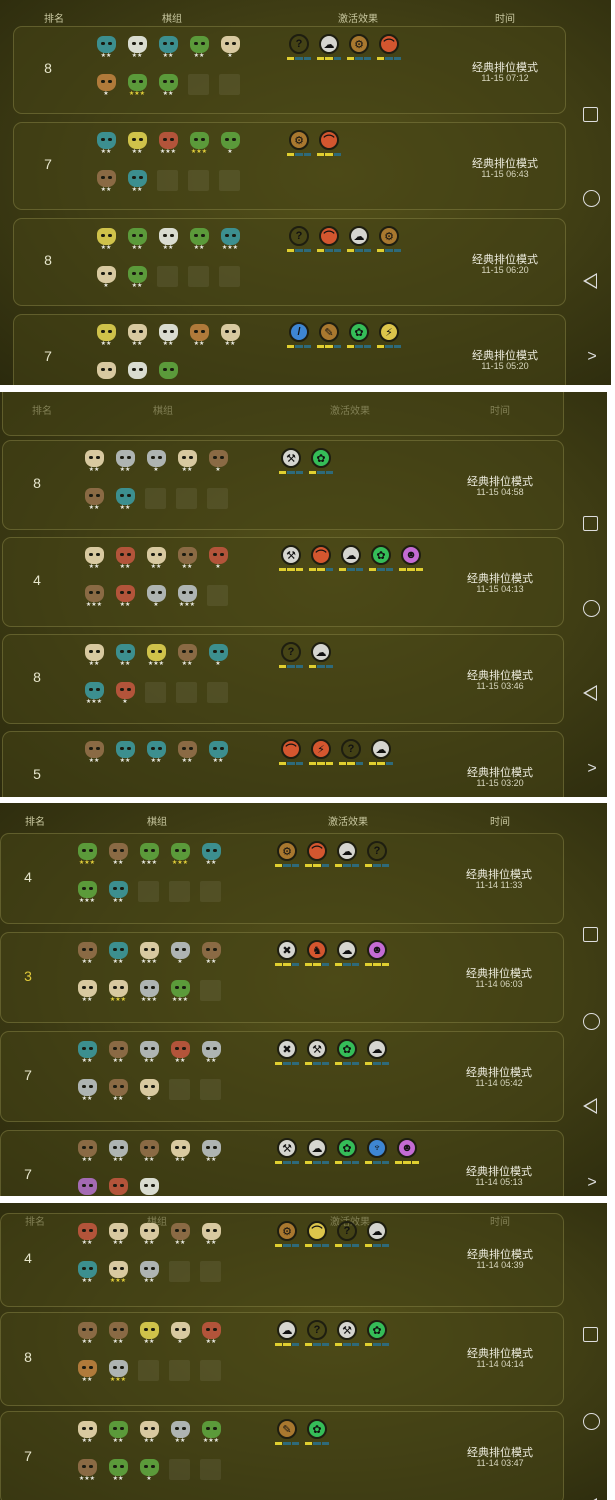 The height and width of the screenshot is (1500, 615). Describe the element at coordinates (329, 337) in the screenshot. I see `synergy-badge: ✎` at that location.